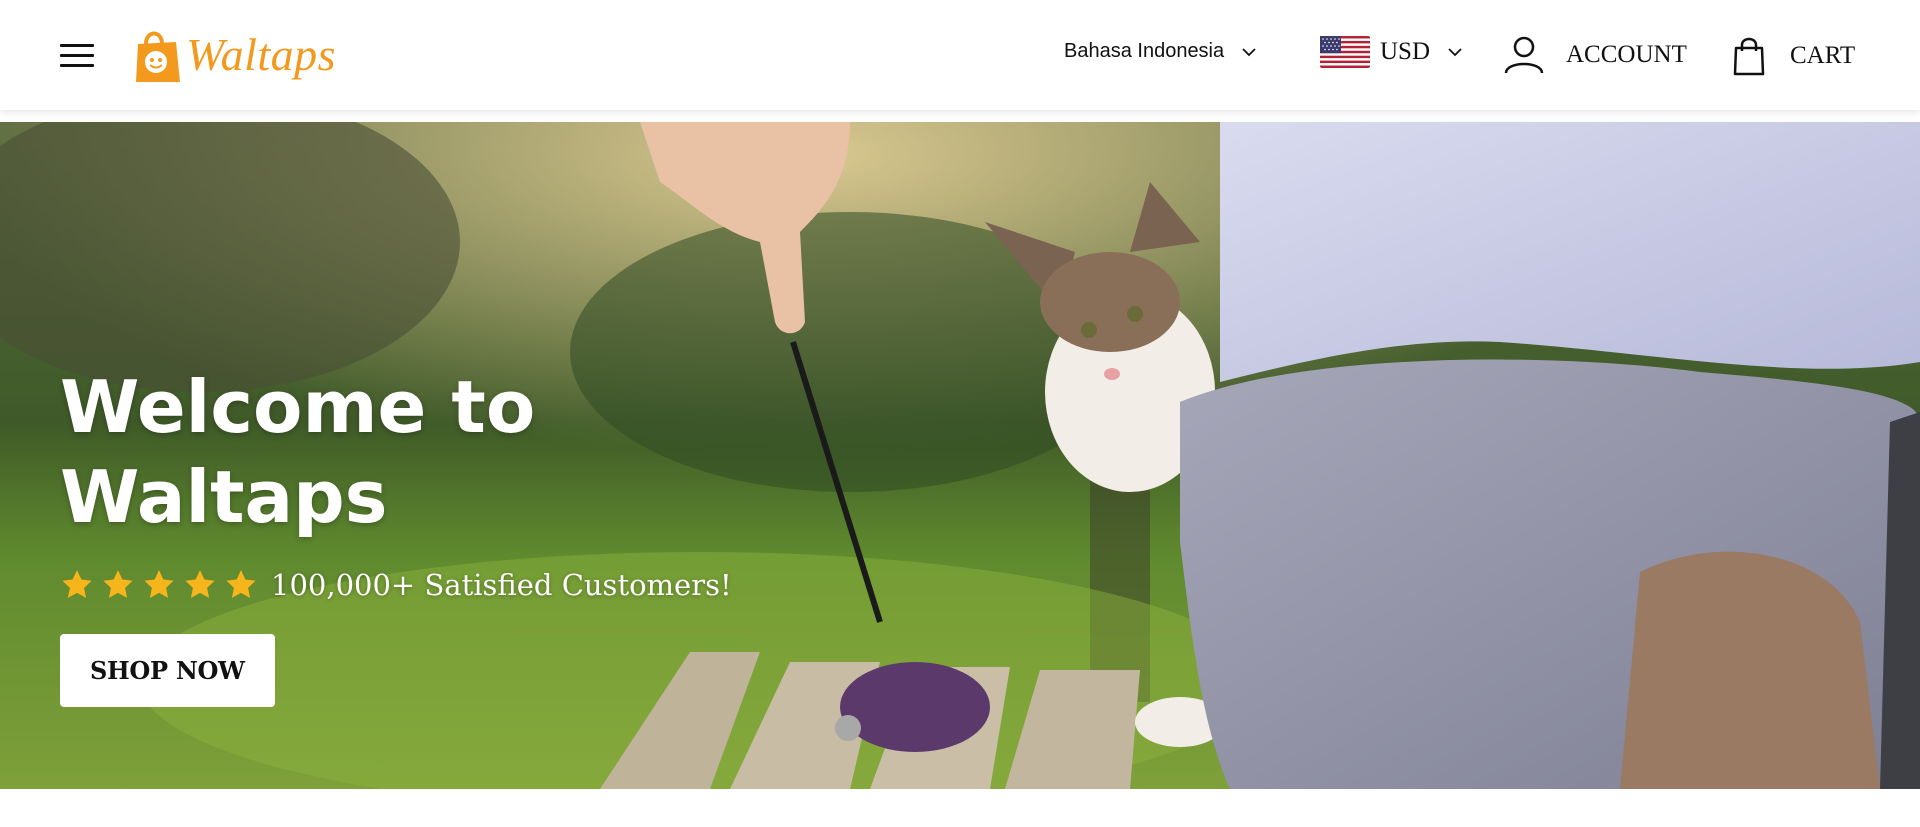 Image resolution: width=1920 pixels, height=827 pixels. Describe the element at coordinates (298, 407) in the screenshot. I see `hero-title-line1: Welcome to` at that location.